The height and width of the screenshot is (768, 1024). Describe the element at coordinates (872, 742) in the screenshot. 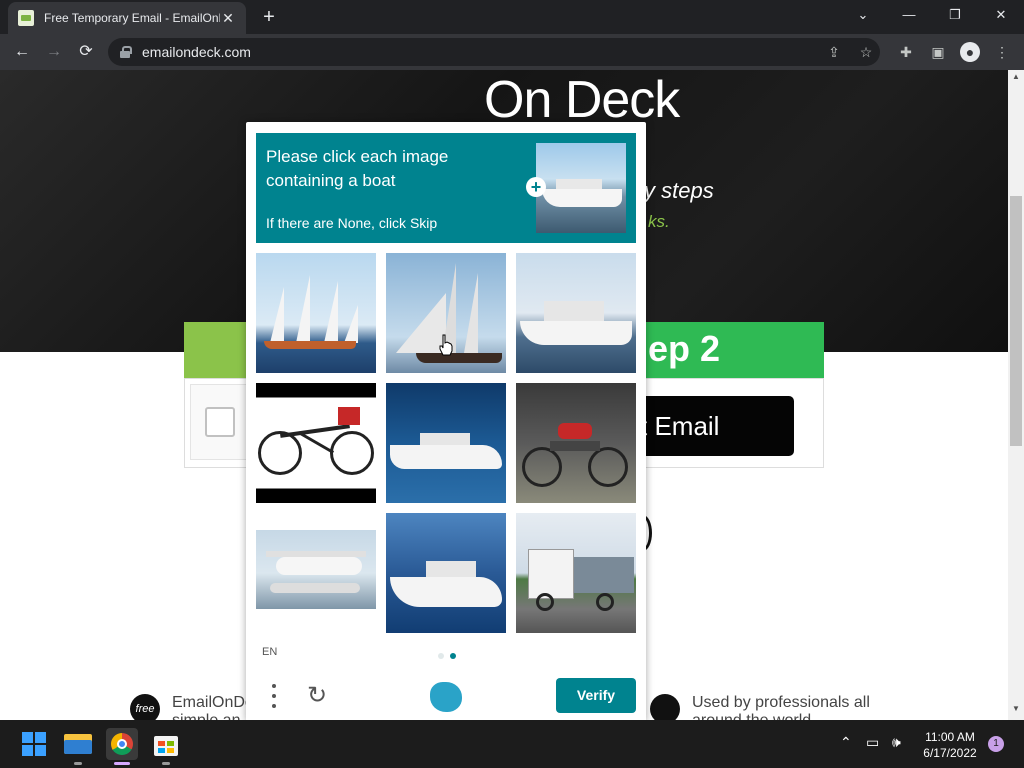

I see `network-icon: ▭` at that location.